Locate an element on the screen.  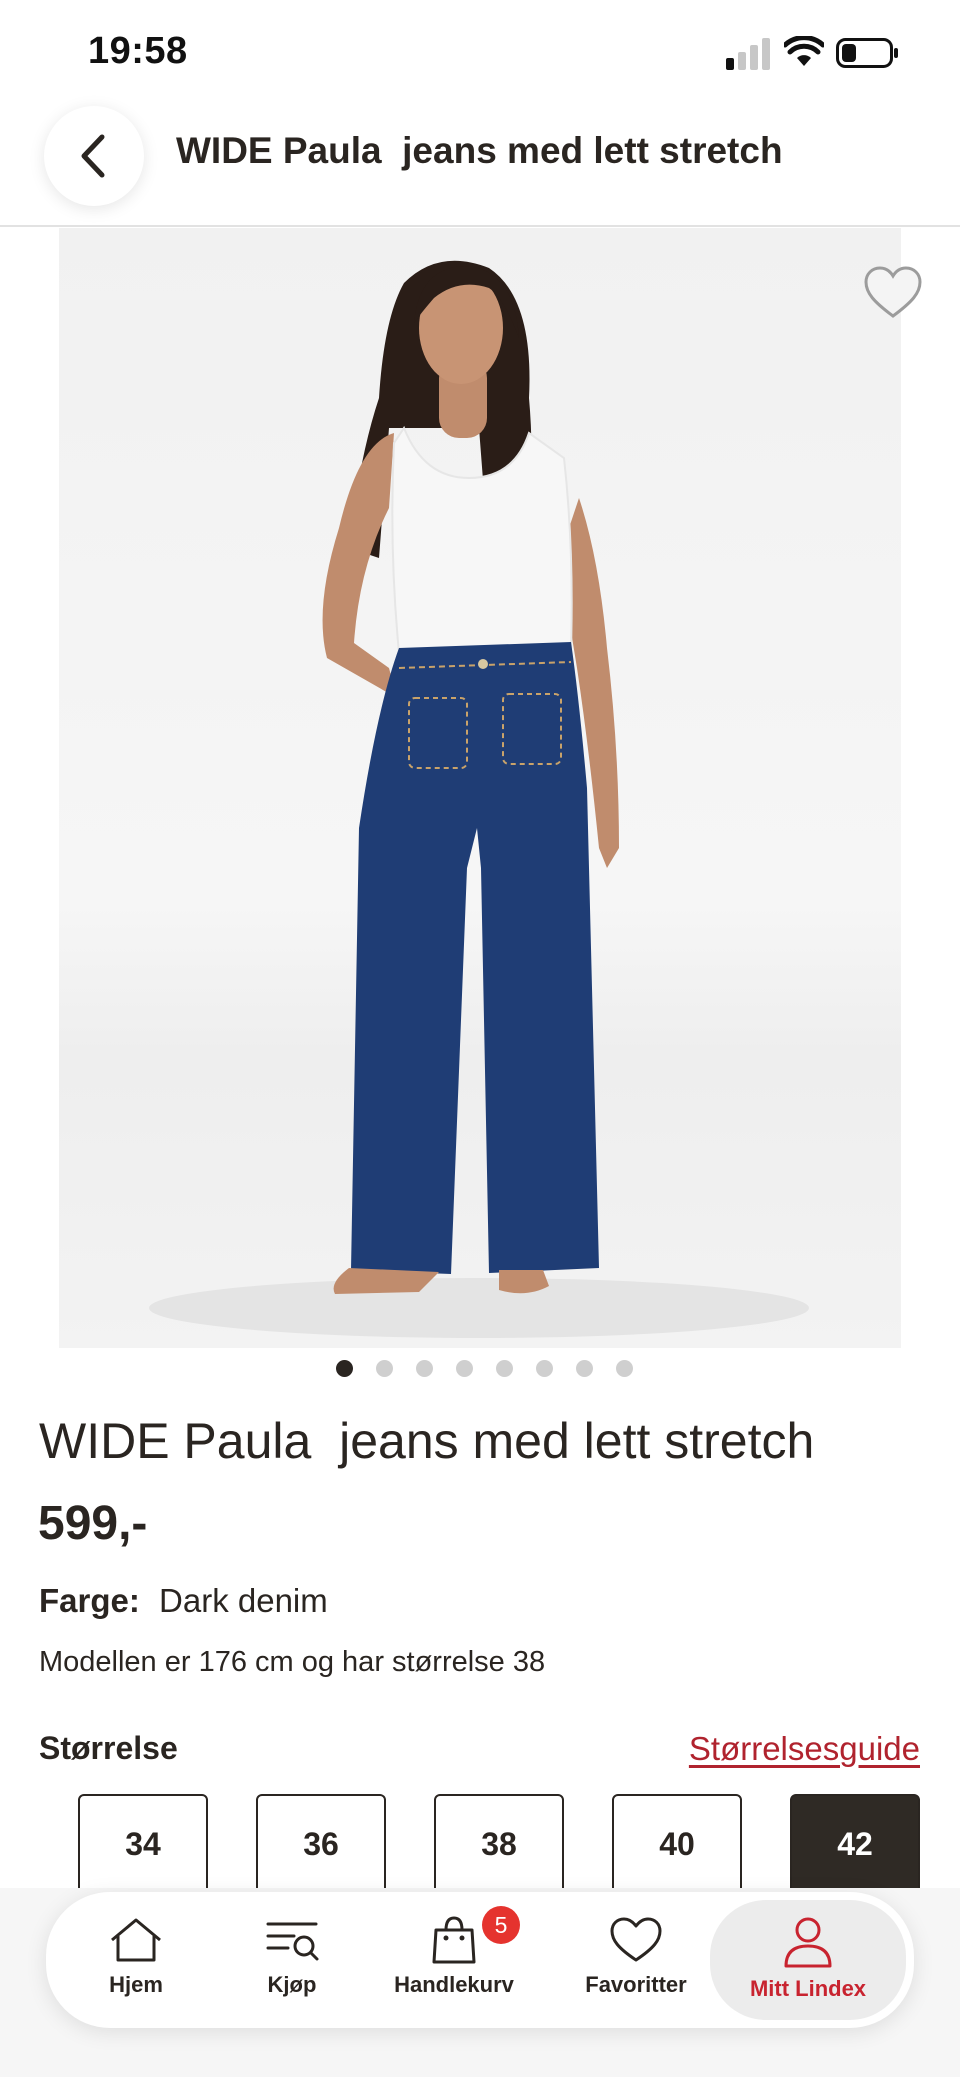
tab-favorites: Favoritter is located at coordinates (636, 1960).